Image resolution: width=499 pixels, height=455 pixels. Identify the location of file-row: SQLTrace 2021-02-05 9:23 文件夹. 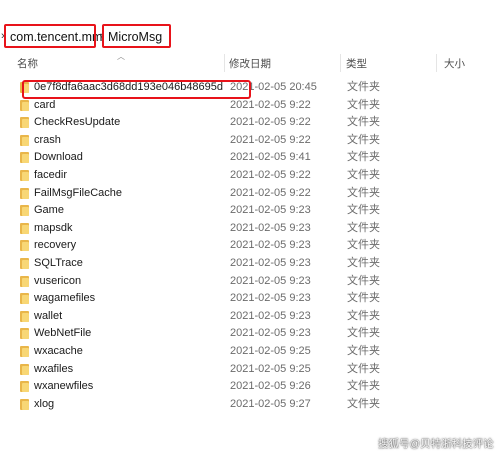
(249, 264).